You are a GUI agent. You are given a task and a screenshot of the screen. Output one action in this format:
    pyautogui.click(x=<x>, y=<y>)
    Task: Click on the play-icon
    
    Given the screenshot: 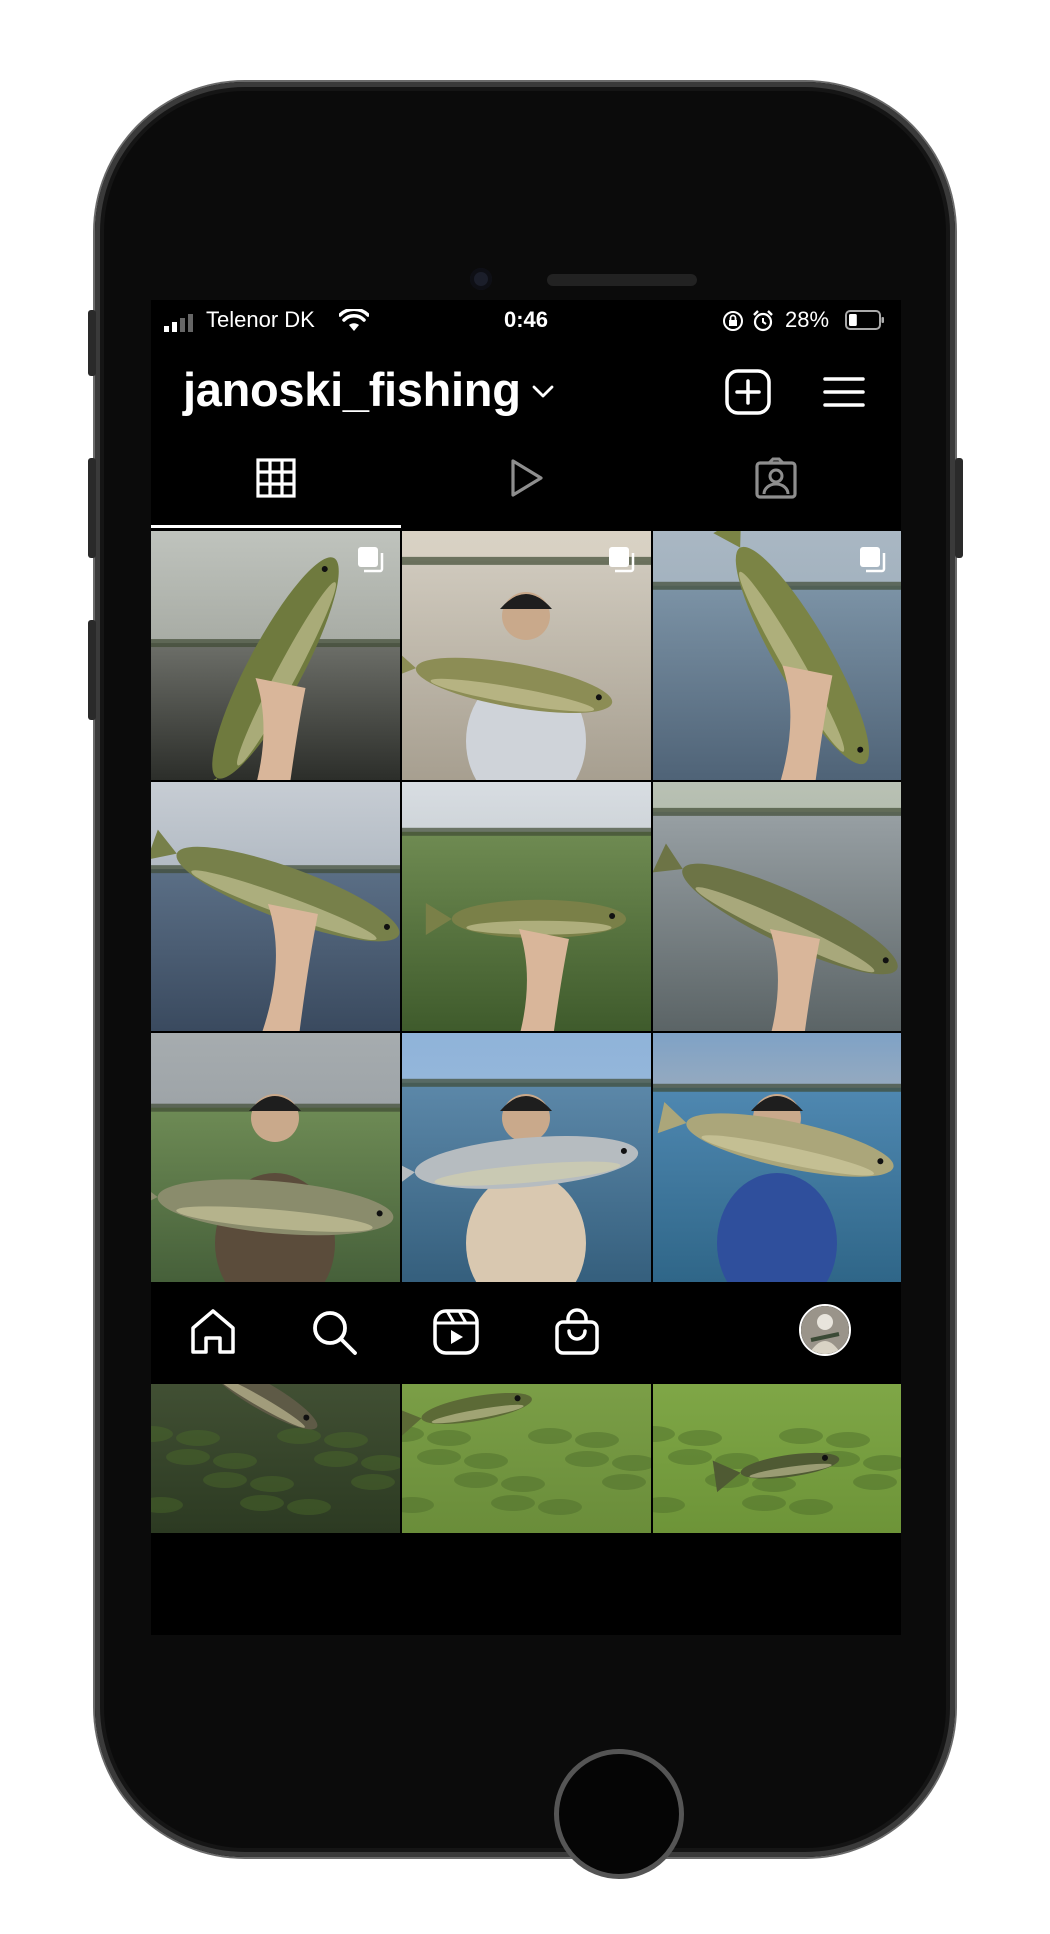 What is the action you would take?
    pyautogui.click(x=527, y=478)
    